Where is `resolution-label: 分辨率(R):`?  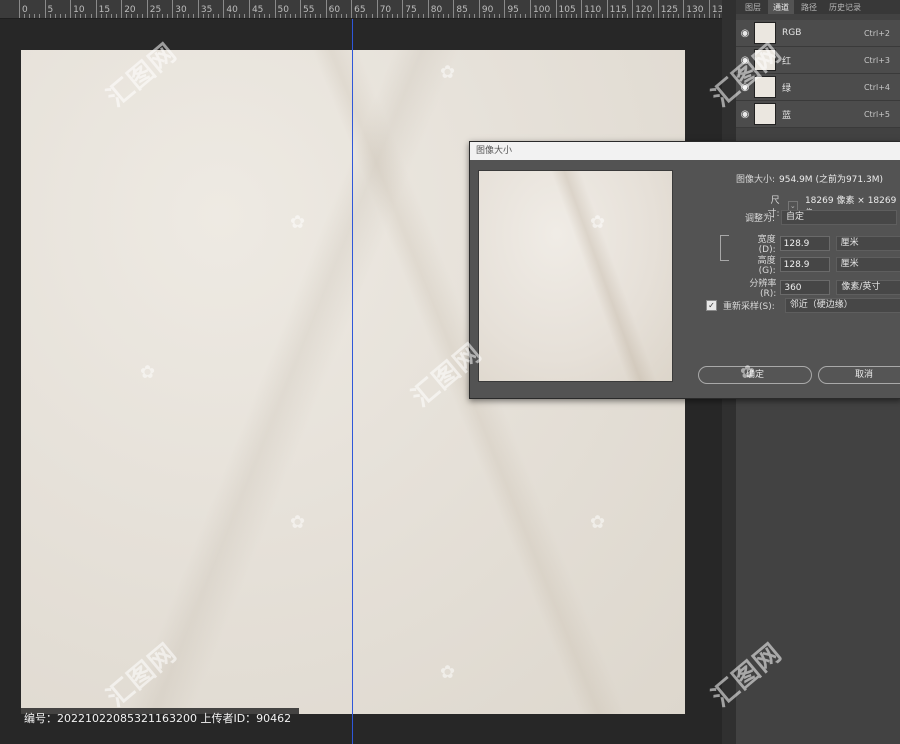 resolution-label: 分辨率(R): is located at coordinates (763, 289).